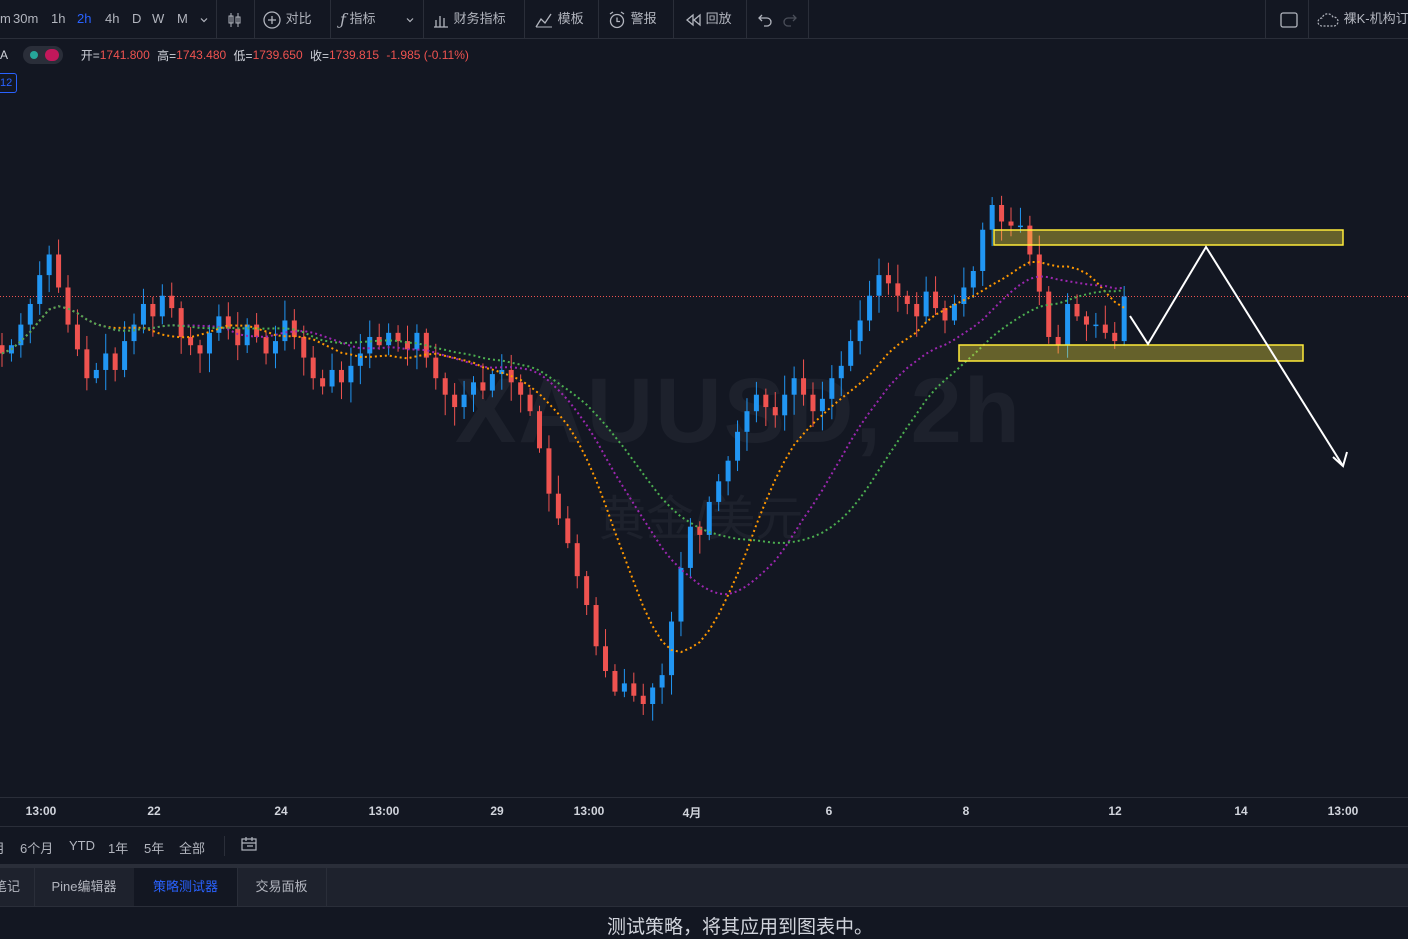  Describe the element at coordinates (5, 19) in the screenshot. I see `interval-m: m` at that location.